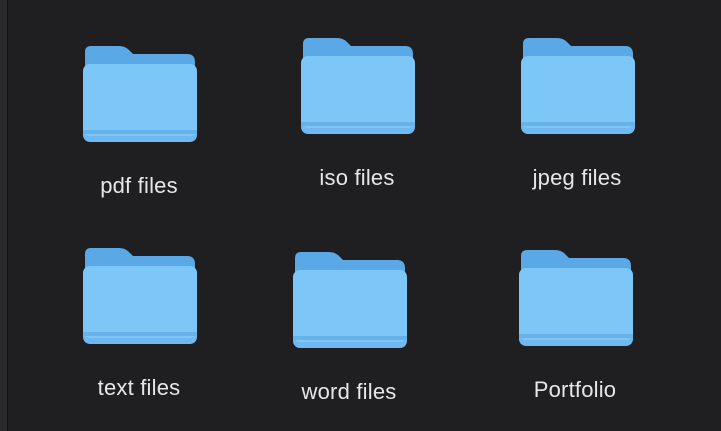 This screenshot has height=431, width=721. I want to click on folder-item-iso-files: iso files, so click(357, 121).